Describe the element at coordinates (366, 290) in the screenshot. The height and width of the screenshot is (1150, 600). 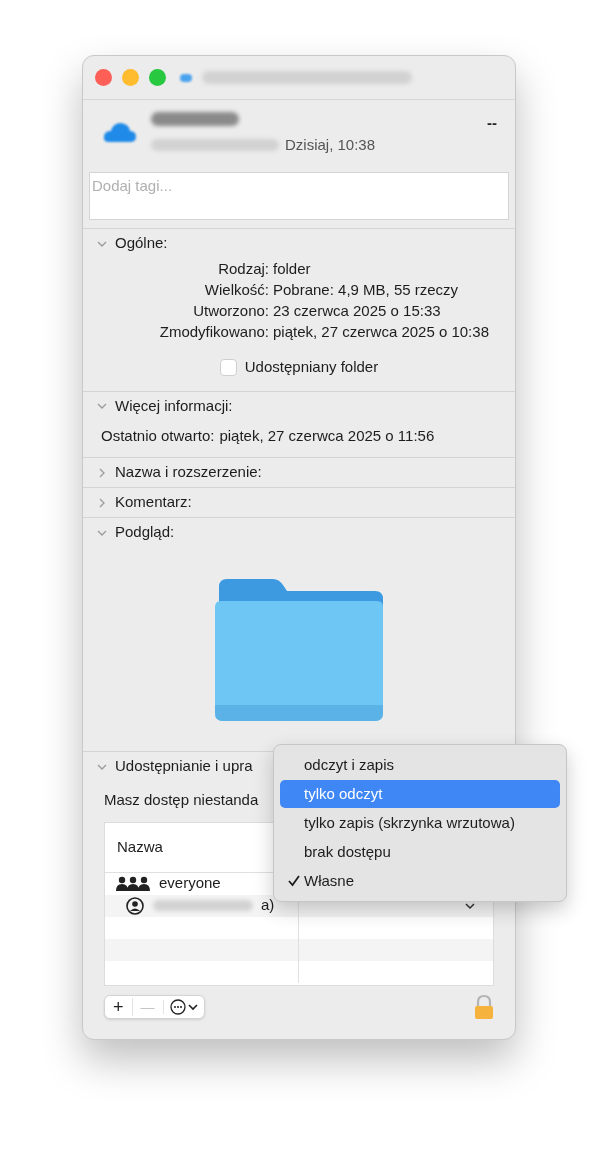
I see `field-value: Pobrane: 4,9 MB, 55 rzeczy` at that location.